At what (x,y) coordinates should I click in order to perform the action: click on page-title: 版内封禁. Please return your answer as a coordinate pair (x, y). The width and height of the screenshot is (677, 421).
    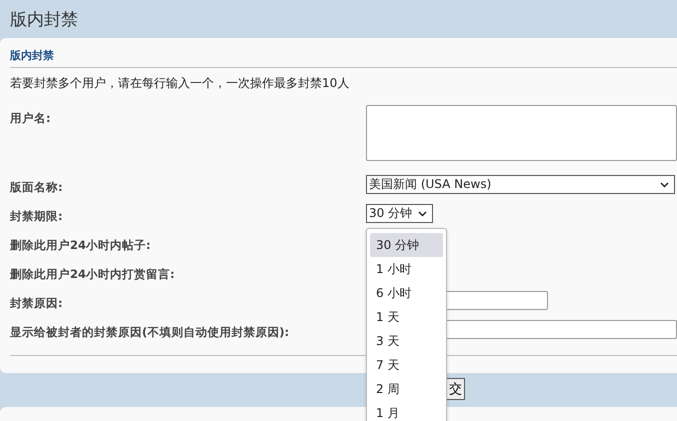
    Looking at the image, I should click on (44, 19).